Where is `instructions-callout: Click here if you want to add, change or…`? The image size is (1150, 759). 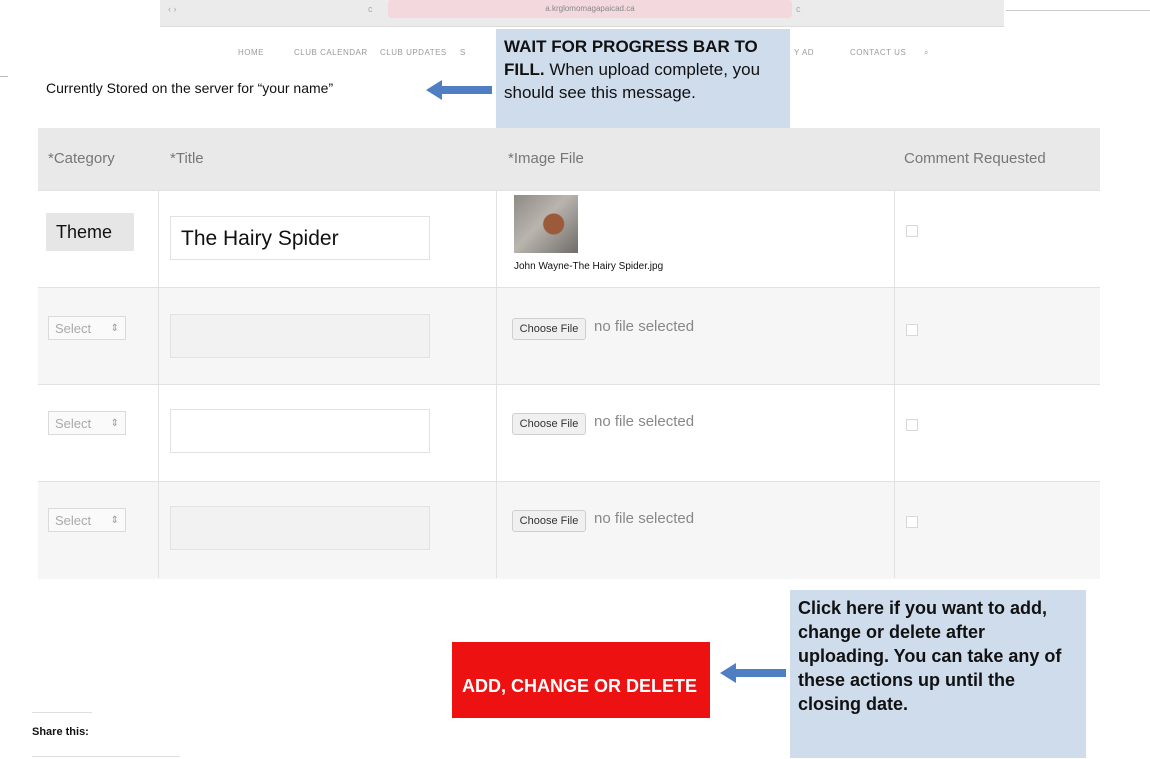 instructions-callout: Click here if you want to add, change or… is located at coordinates (938, 674).